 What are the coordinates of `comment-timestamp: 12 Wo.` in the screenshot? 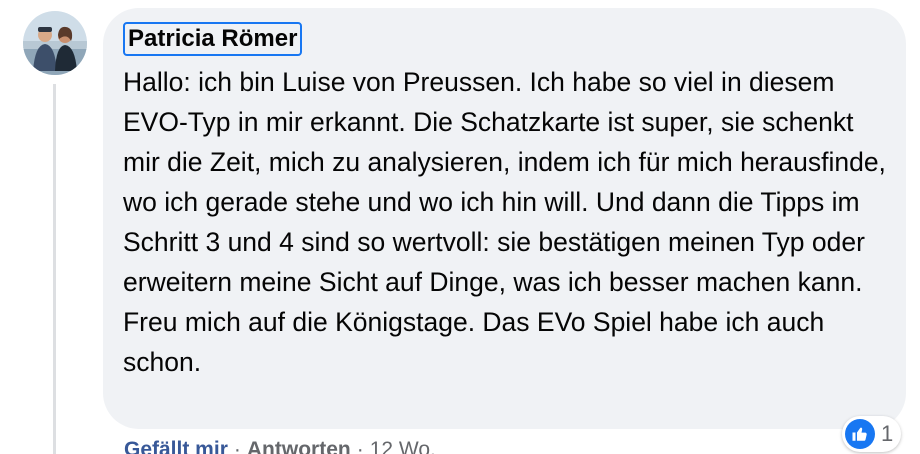 It's located at (403, 446).